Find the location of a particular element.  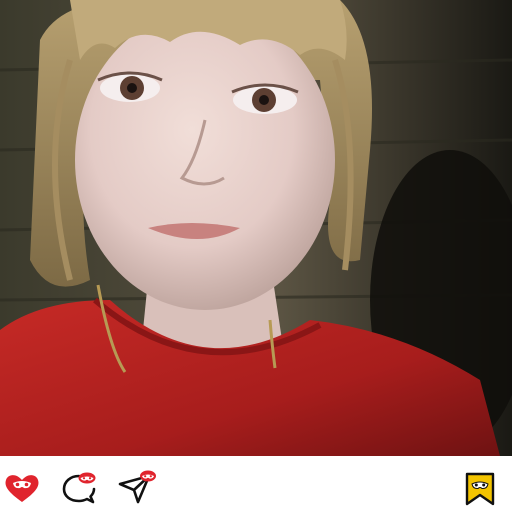

post-action-bar is located at coordinates (256, 484).